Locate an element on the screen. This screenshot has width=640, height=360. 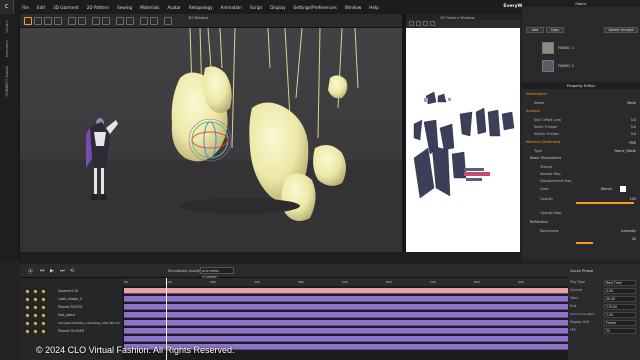
fold-tool-icon is located at coordinates (48, 21).